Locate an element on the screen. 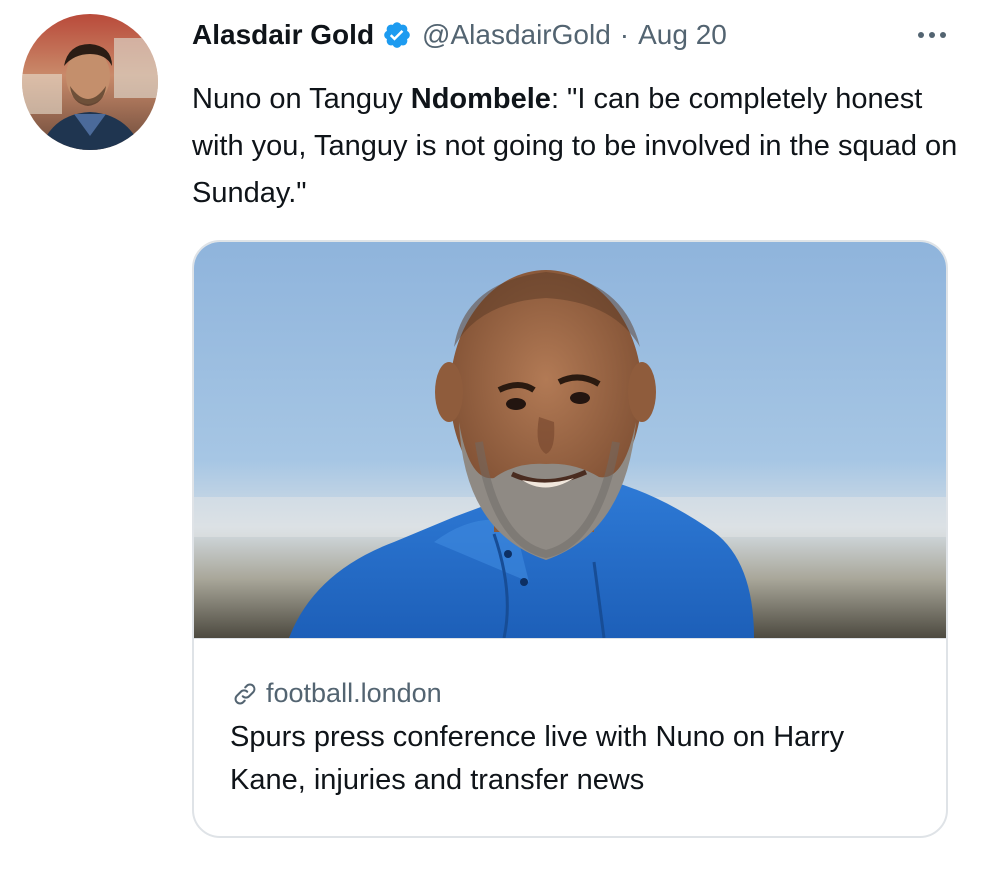  avatar-photo is located at coordinates (90, 82).